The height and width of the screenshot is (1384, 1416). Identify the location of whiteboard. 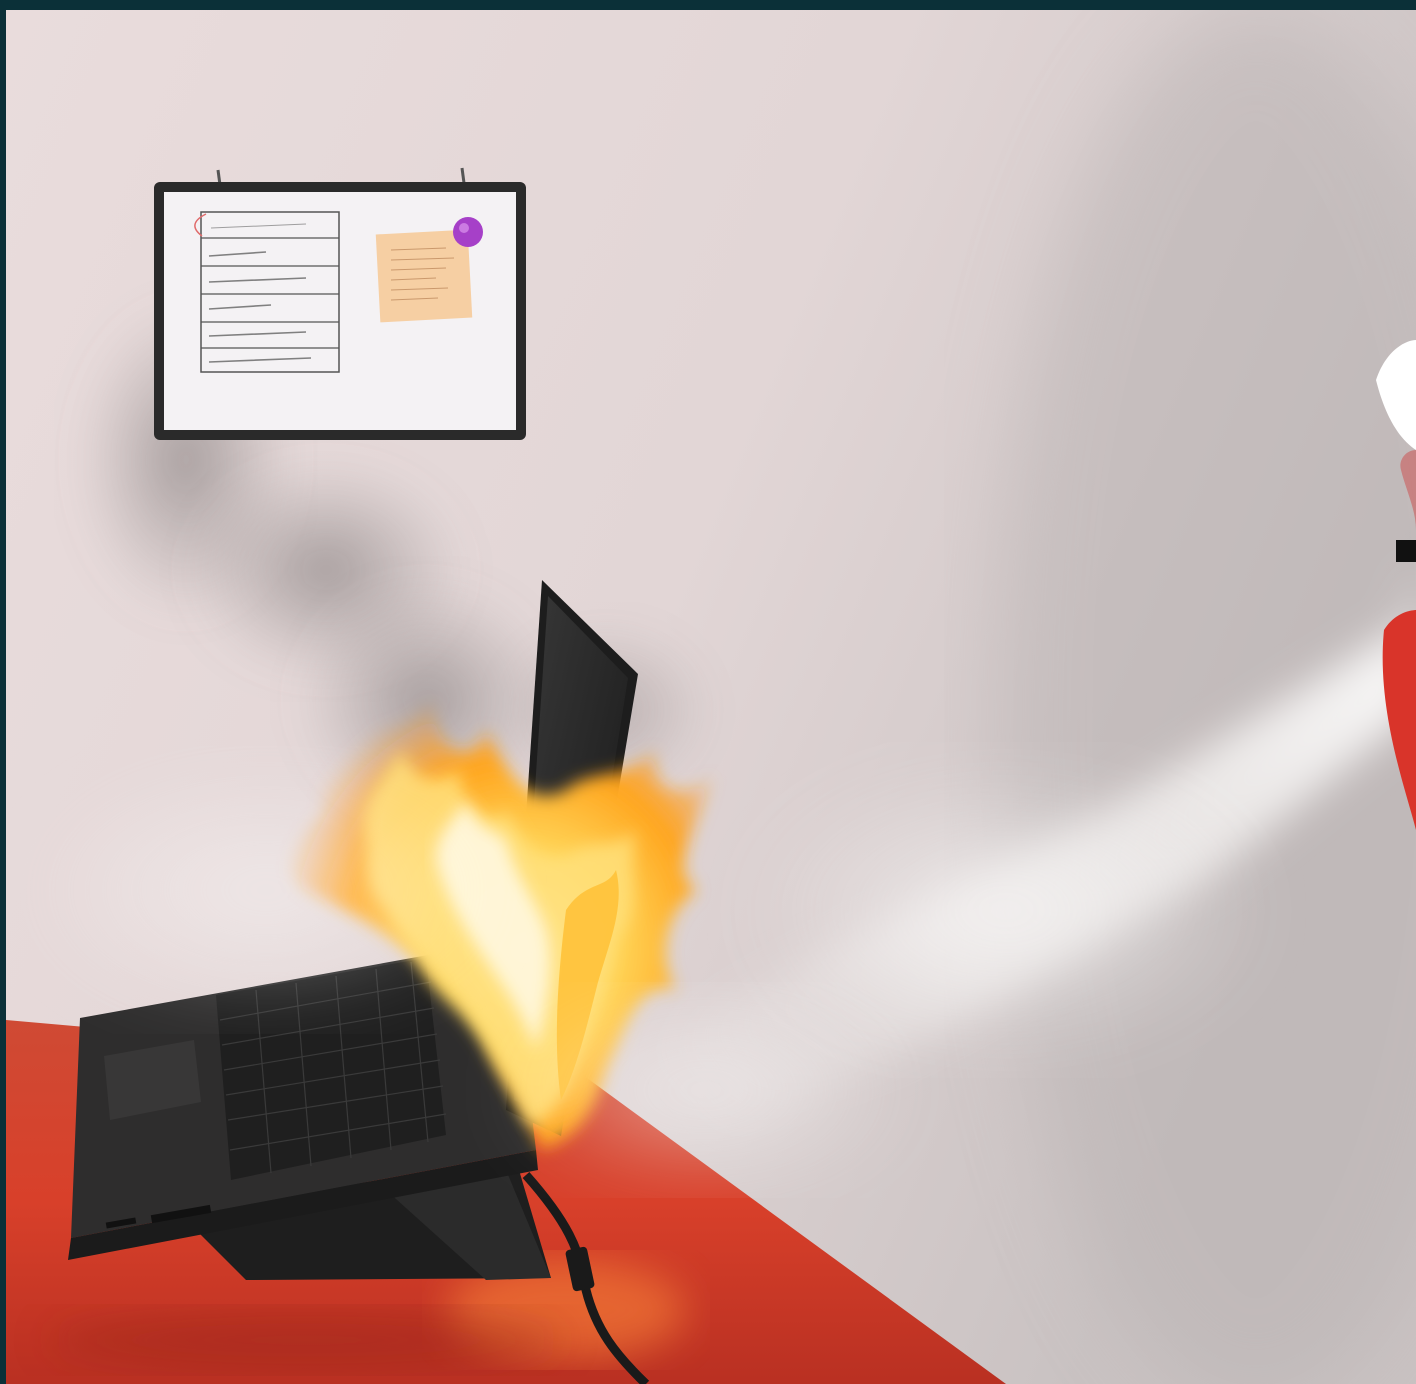
(340, 303).